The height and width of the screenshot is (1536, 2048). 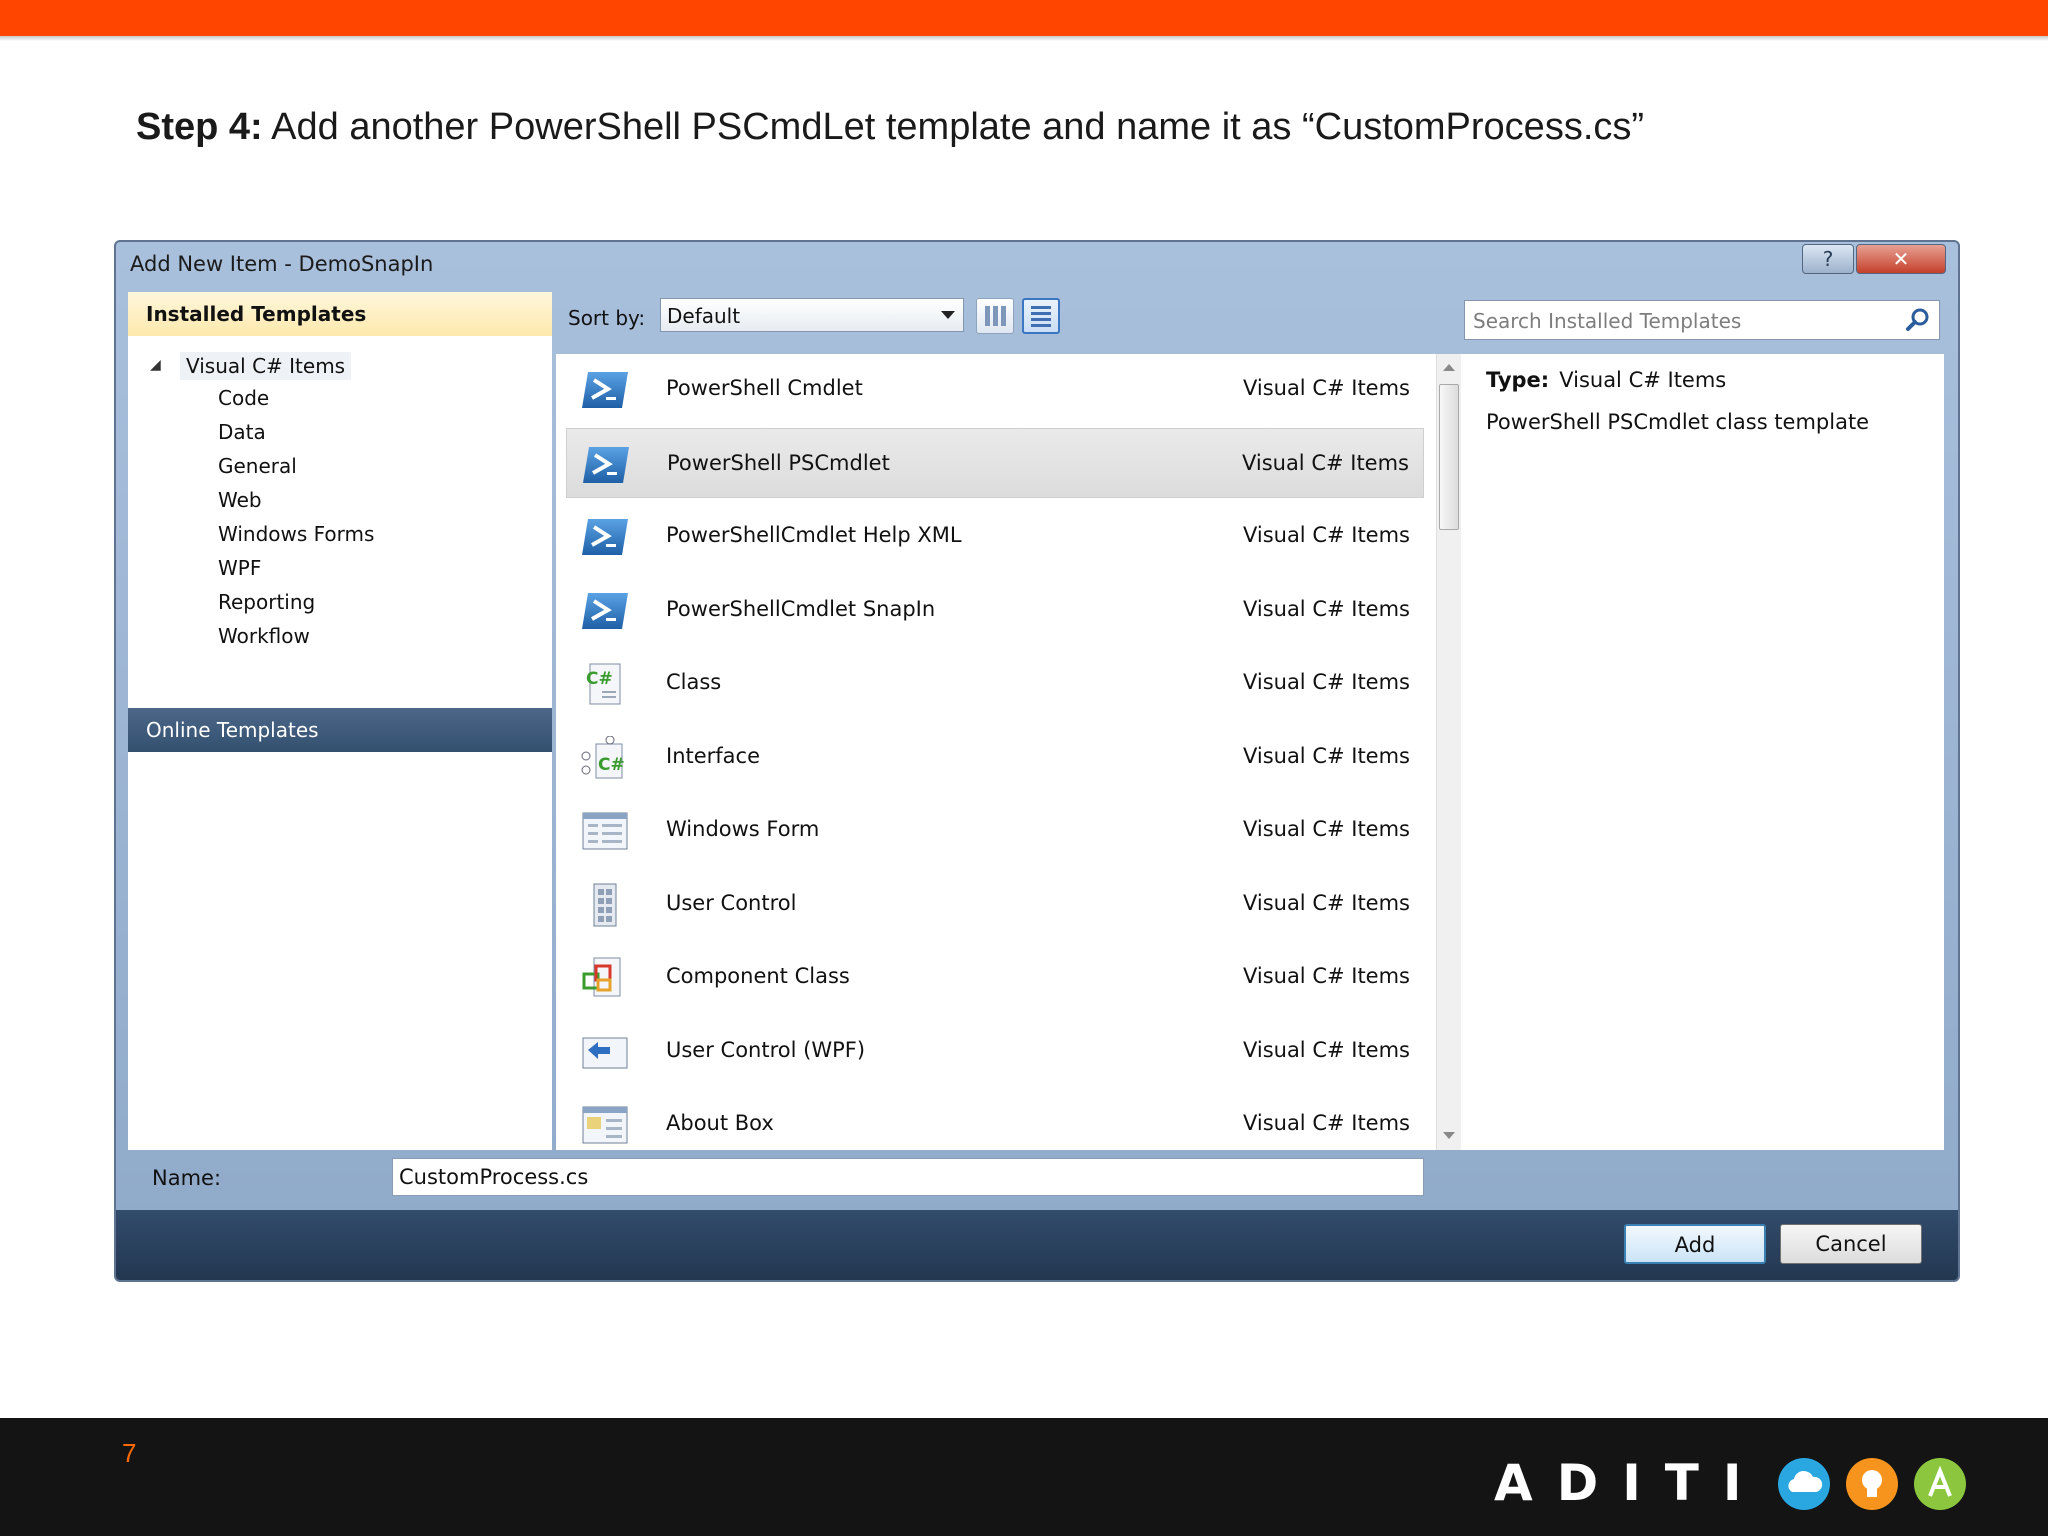 I want to click on search-icon, so click(x=1918, y=320).